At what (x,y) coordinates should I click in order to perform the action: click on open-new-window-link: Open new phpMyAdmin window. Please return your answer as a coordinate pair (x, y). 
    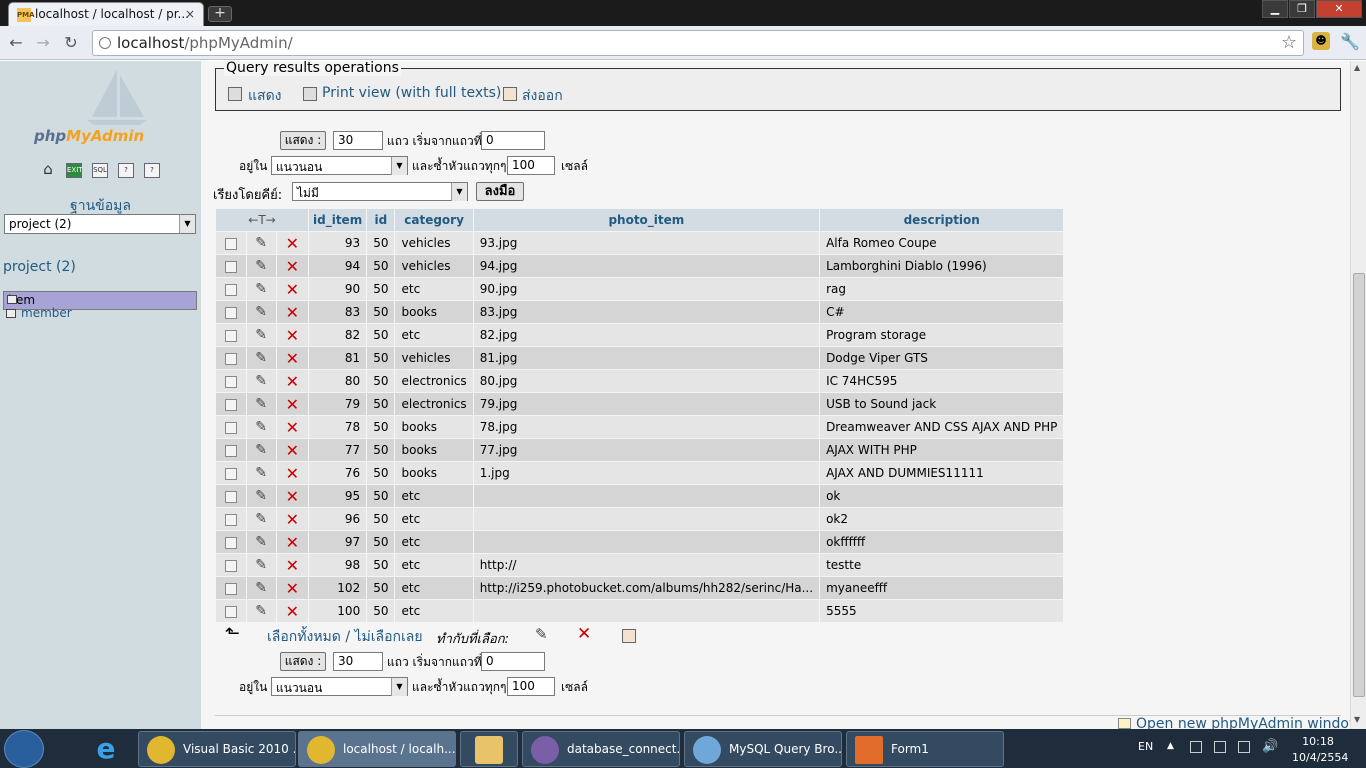
    Looking at the image, I should click on (1243, 722).